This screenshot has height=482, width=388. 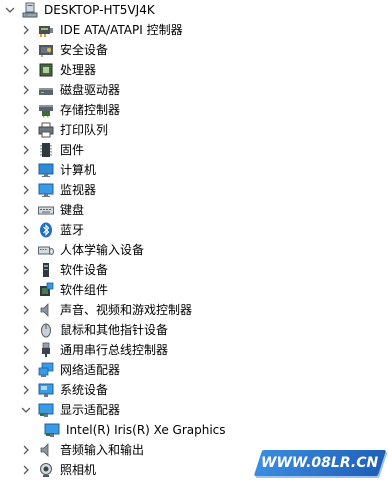 I want to click on tree-item-label: 音频输入和输出, so click(x=102, y=450).